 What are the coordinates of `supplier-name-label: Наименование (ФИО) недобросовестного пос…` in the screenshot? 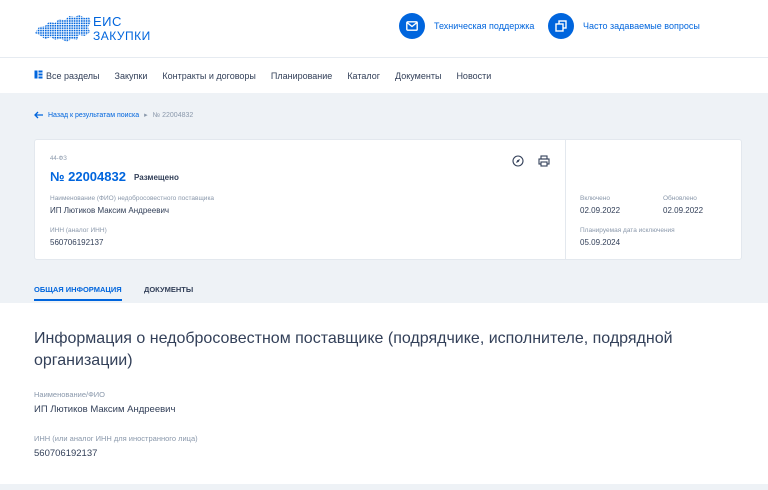 It's located at (132, 198).